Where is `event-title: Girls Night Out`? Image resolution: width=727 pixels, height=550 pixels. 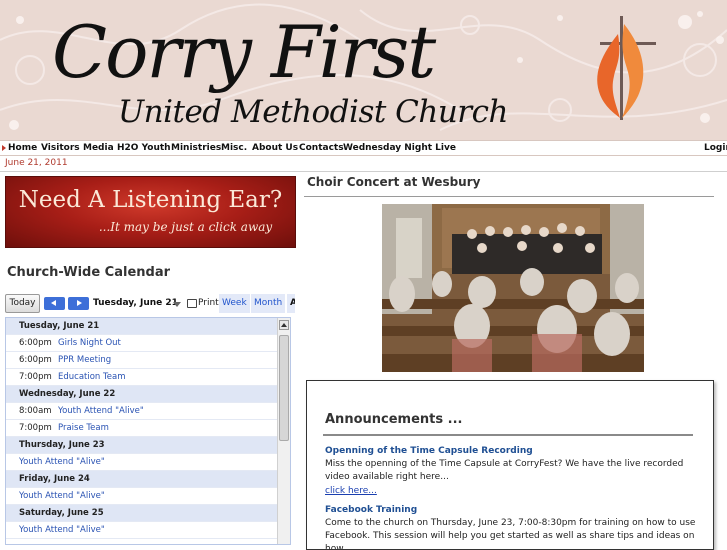
event-title: Girls Night Out is located at coordinates (89, 343).